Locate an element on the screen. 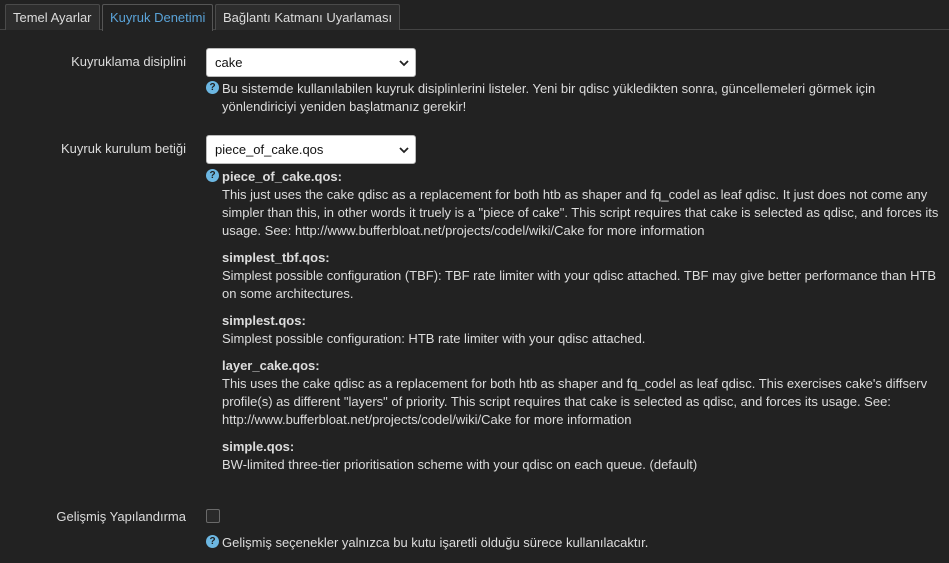 This screenshot has width=949, height=563. advanced-config-label: Gelişmiş Yapılandırma is located at coordinates (121, 516).